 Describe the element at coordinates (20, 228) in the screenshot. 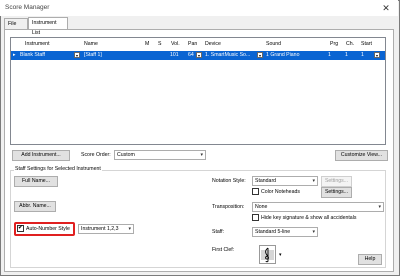

I see `auto-number-checkbox: ✔` at that location.